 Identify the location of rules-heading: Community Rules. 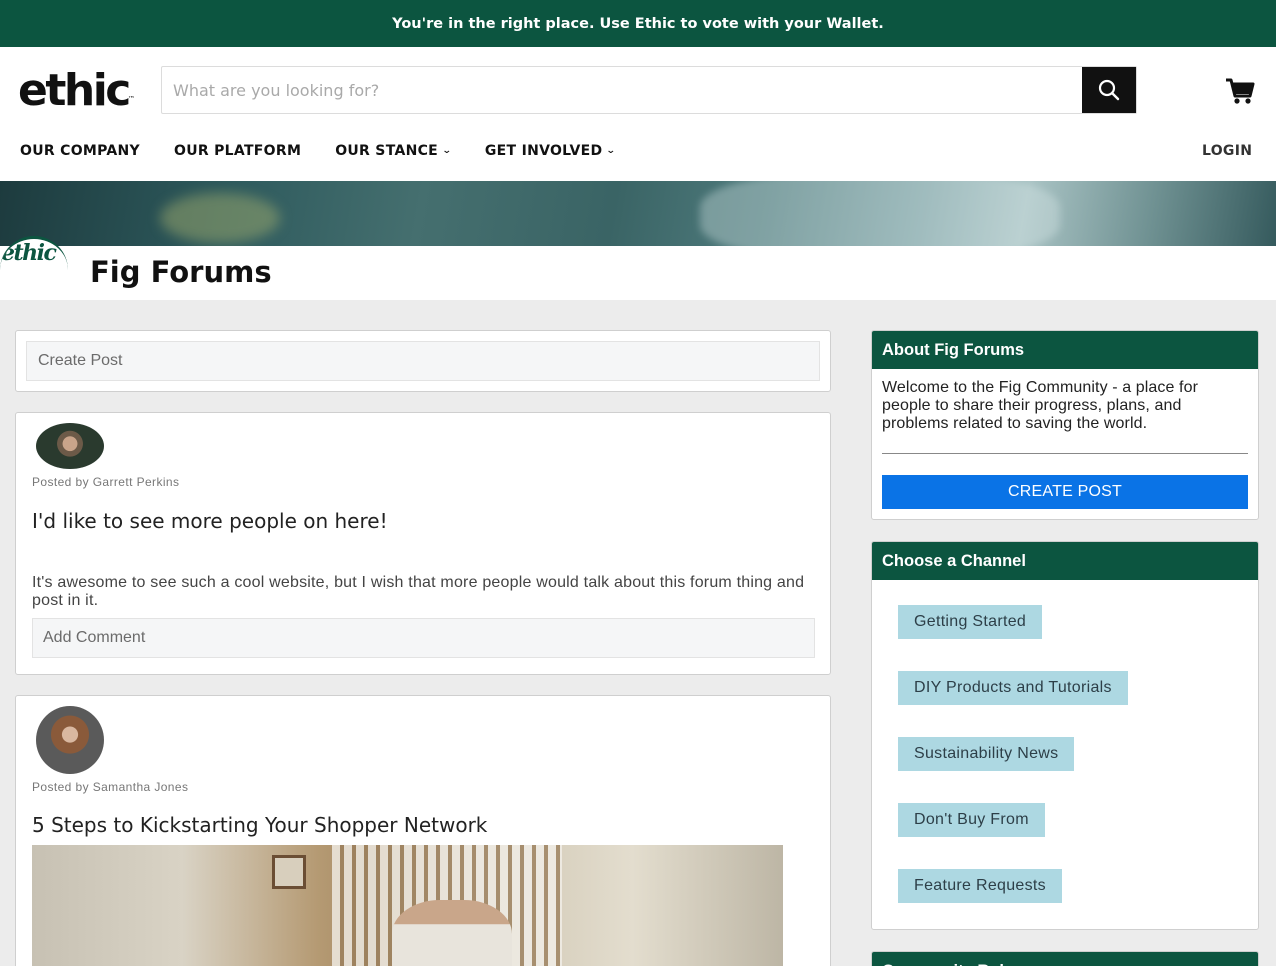
(1065, 959).